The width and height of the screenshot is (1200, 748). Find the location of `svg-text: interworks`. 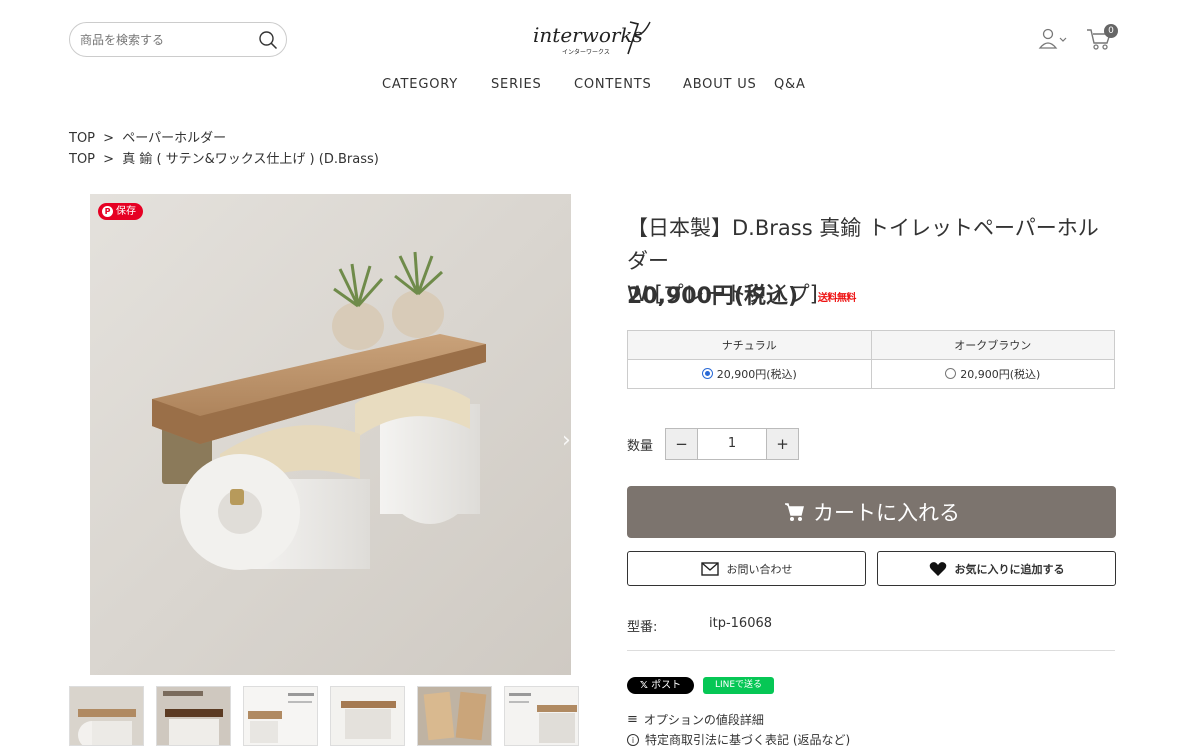

svg-text: interworks is located at coordinates (588, 35).